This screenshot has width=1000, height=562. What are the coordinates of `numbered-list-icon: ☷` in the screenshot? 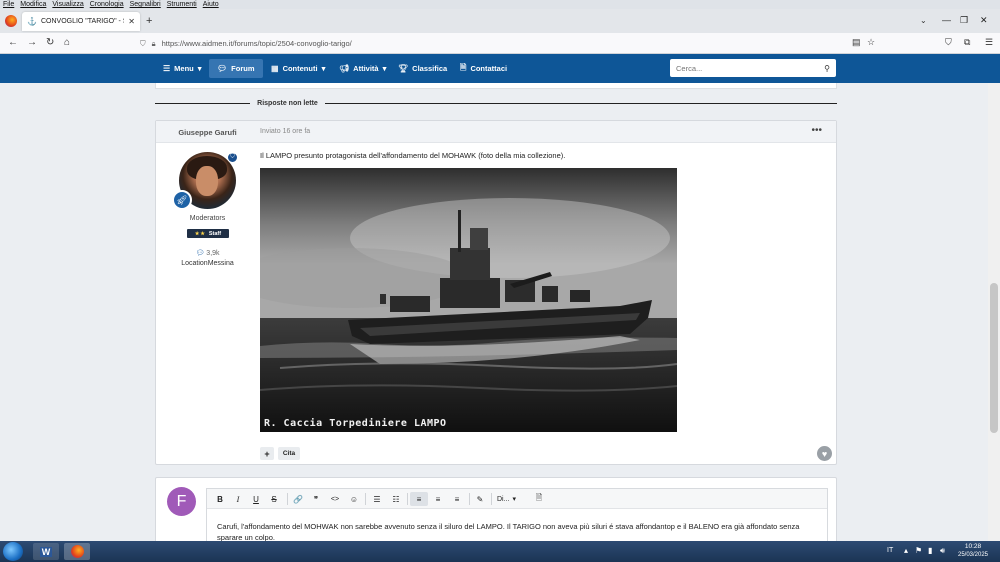 It's located at (396, 499).